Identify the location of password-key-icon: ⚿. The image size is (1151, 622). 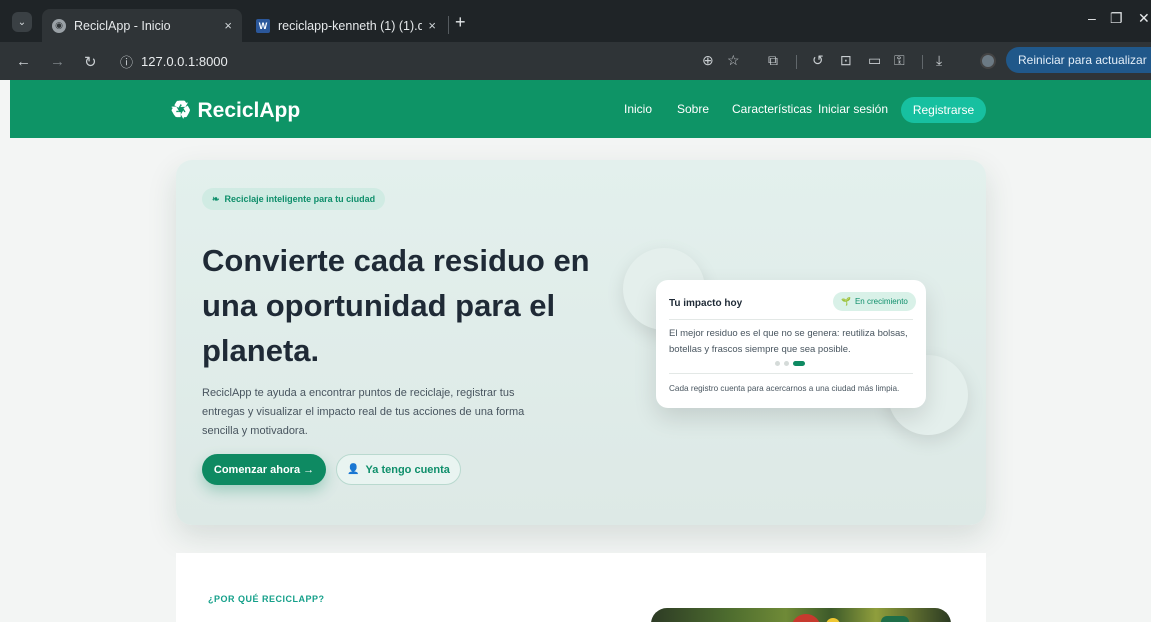
(899, 60).